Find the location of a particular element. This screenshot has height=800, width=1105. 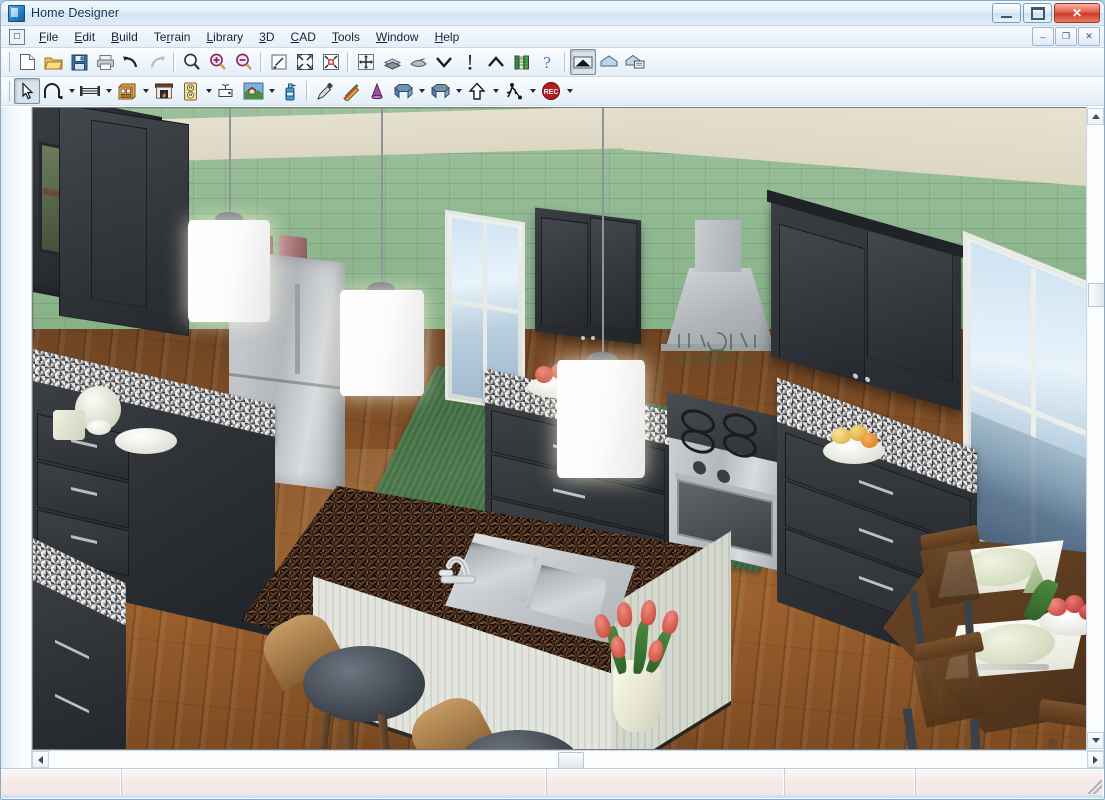

chevron-left-icon is located at coordinates (40, 759).